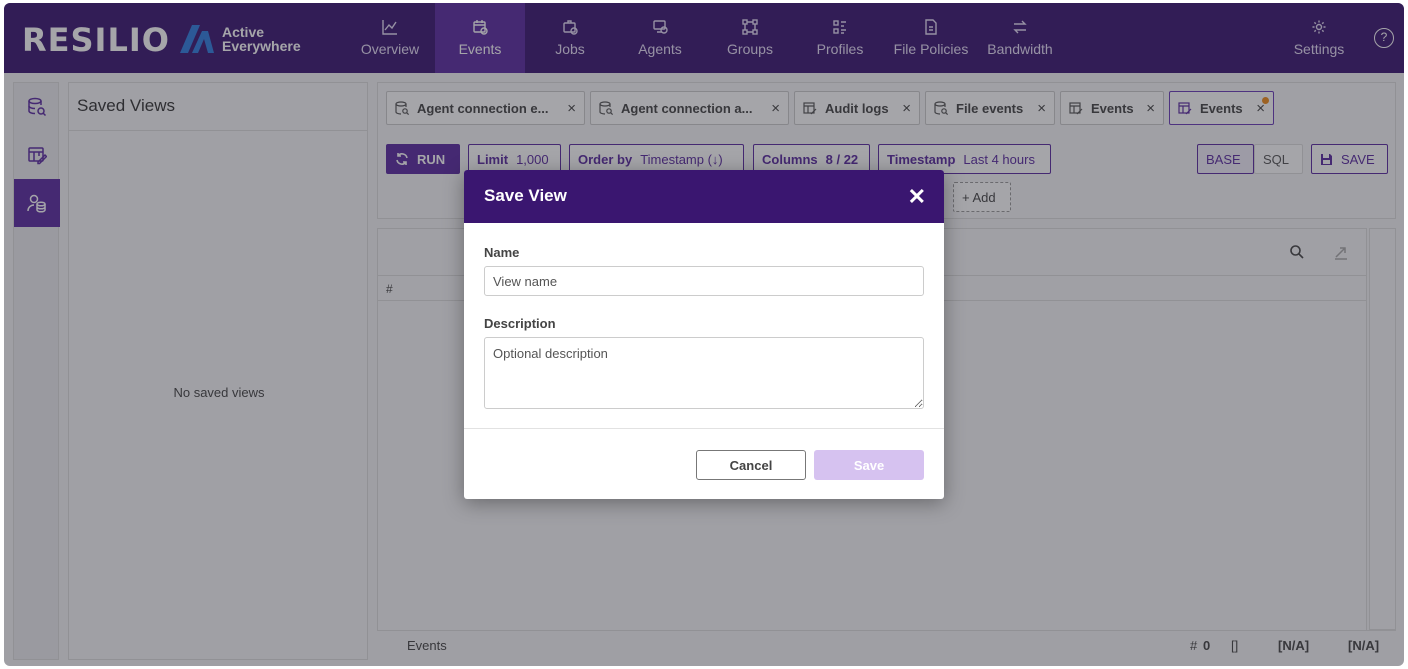 This screenshot has width=1408, height=669. I want to click on description-textarea, so click(704, 373).